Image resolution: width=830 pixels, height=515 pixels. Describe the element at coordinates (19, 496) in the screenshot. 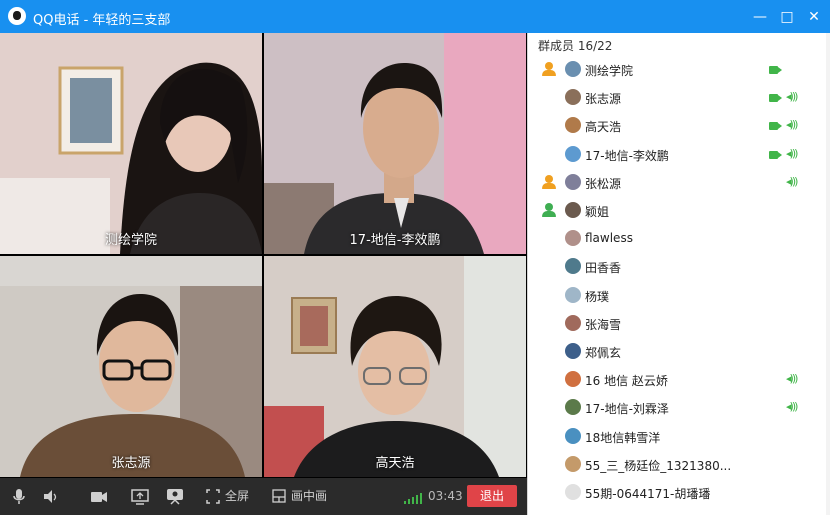

I see `microphone-icon` at that location.